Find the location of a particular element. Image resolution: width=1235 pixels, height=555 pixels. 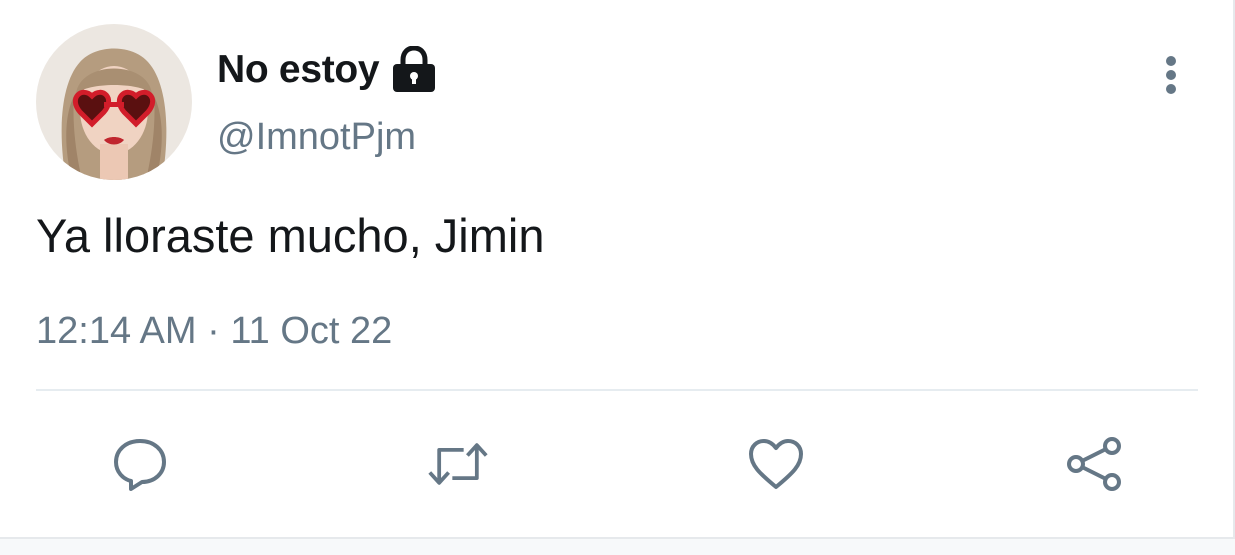

more-vertical-icon is located at coordinates (1171, 75).